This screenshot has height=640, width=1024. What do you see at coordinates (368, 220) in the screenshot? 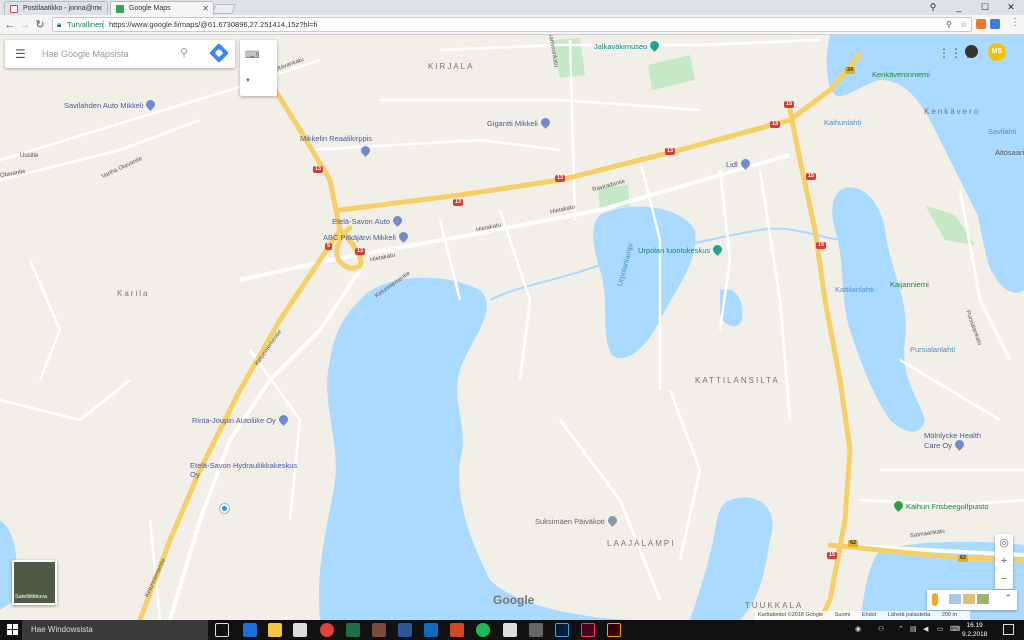
I see `poi-etela-savon-auto: Etelä-Savon Auto` at bounding box center [368, 220].